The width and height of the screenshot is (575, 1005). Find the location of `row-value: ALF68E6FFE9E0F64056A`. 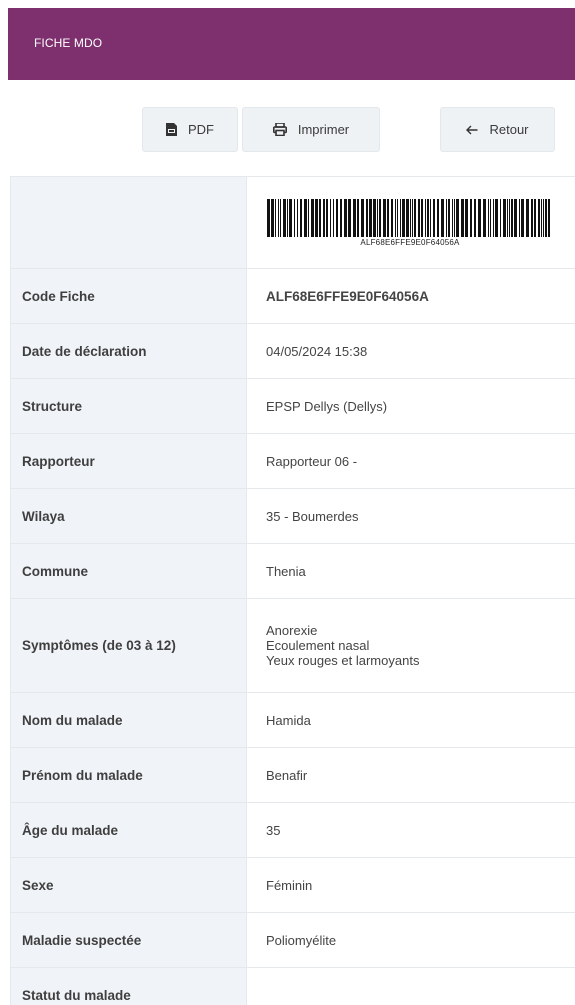

row-value: ALF68E6FFE9E0F64056A is located at coordinates (347, 296).